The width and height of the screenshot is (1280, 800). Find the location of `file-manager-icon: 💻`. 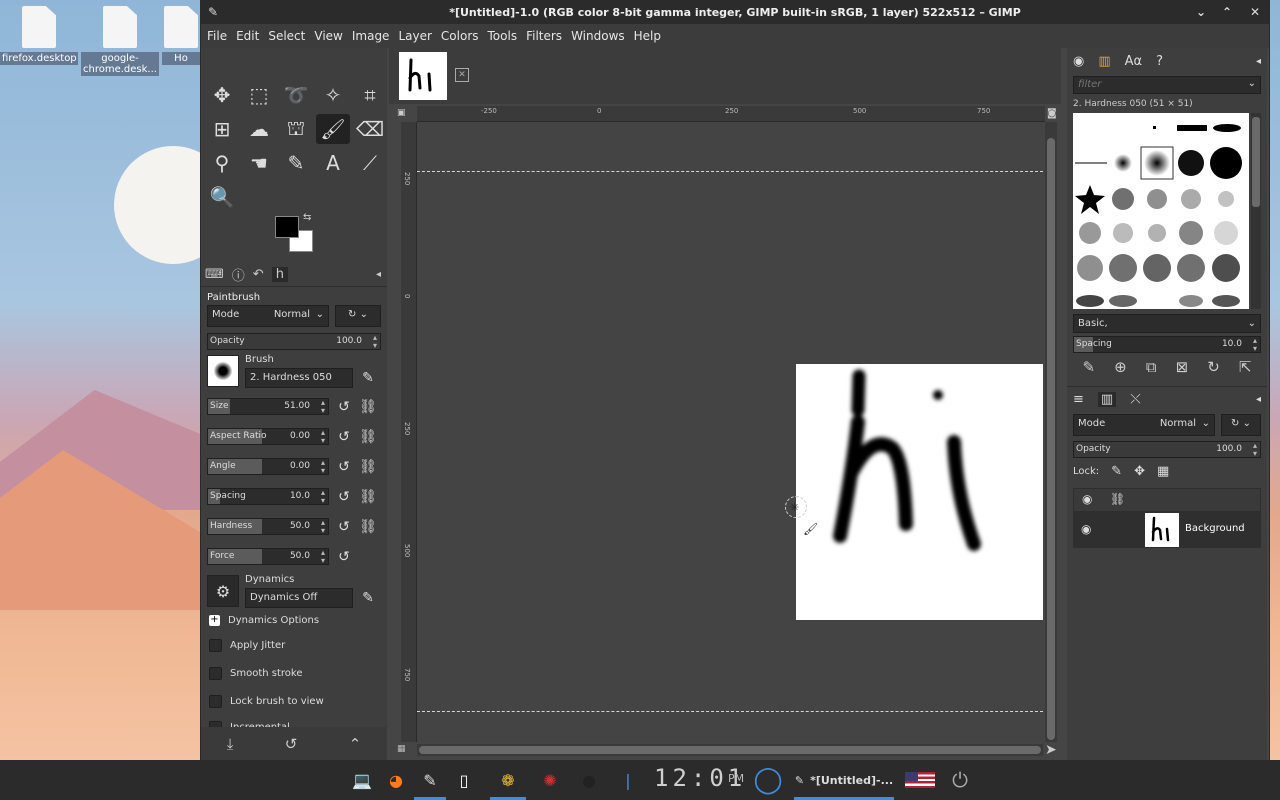

file-manager-icon: 💻 is located at coordinates (362, 780).